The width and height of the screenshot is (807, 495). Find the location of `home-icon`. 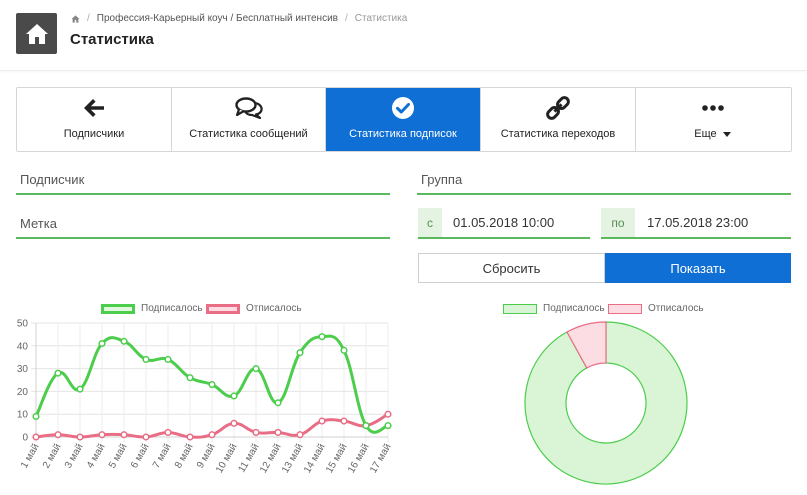

home-icon is located at coordinates (36, 33).